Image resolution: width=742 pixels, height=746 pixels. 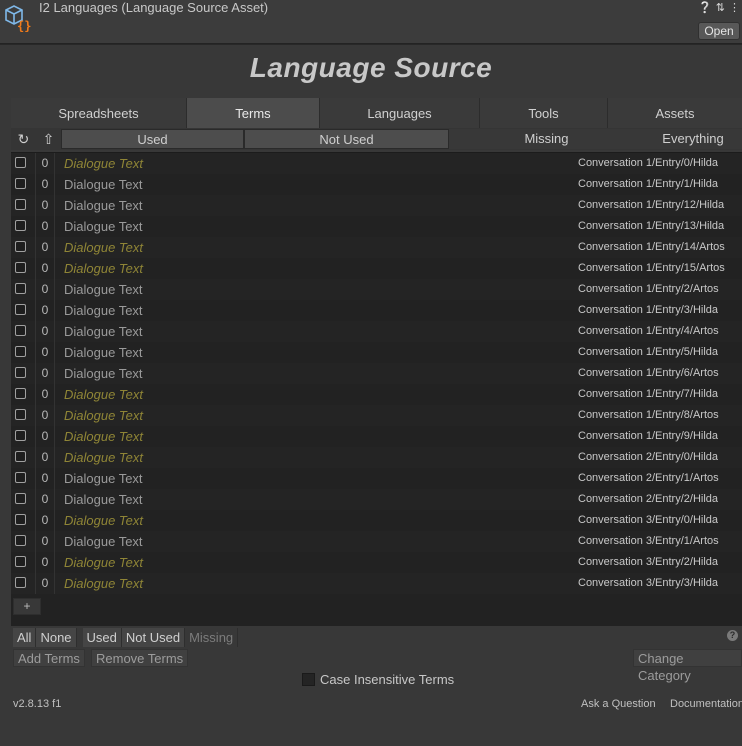 I want to click on filter-missing-button: Missing, so click(x=546, y=139).